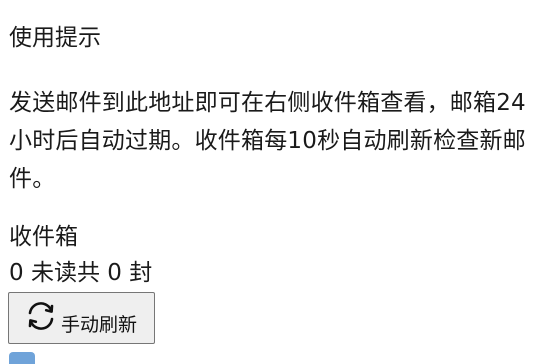  I want to click on manual-refresh-label: 手动刷新, so click(99, 325).